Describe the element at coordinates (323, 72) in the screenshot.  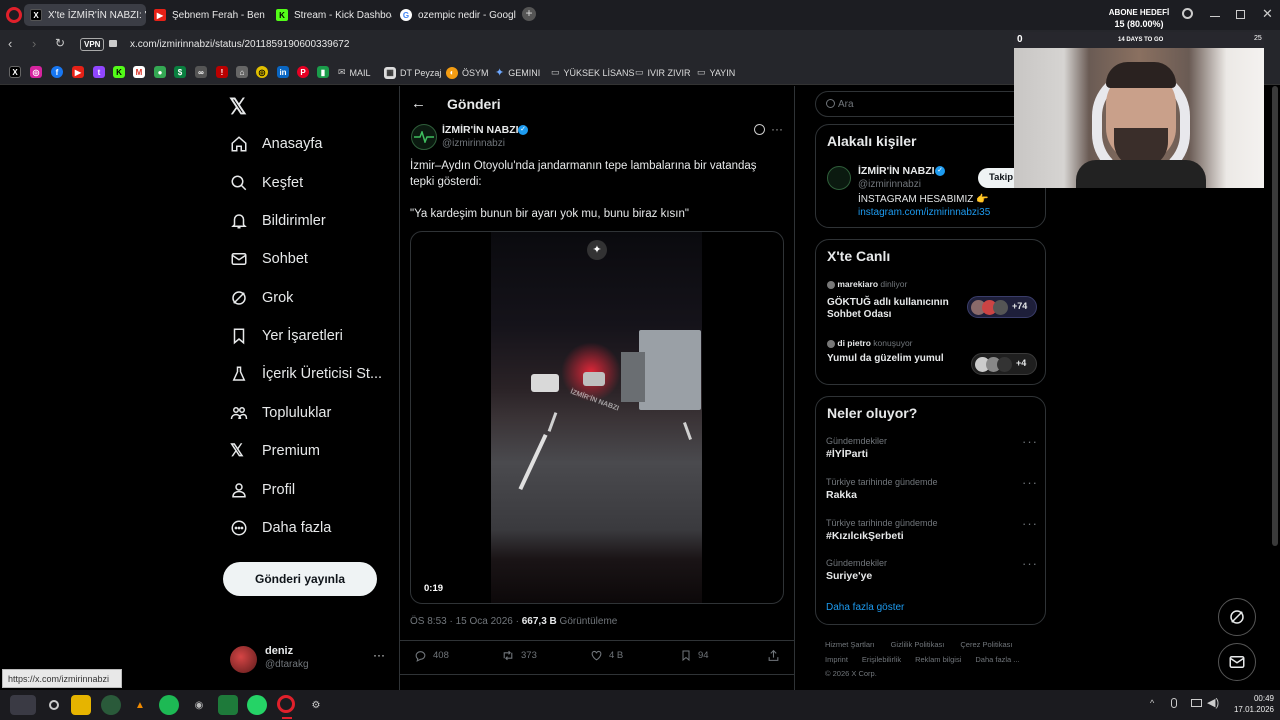
I see `green-bookmark-icon: ▮` at that location.